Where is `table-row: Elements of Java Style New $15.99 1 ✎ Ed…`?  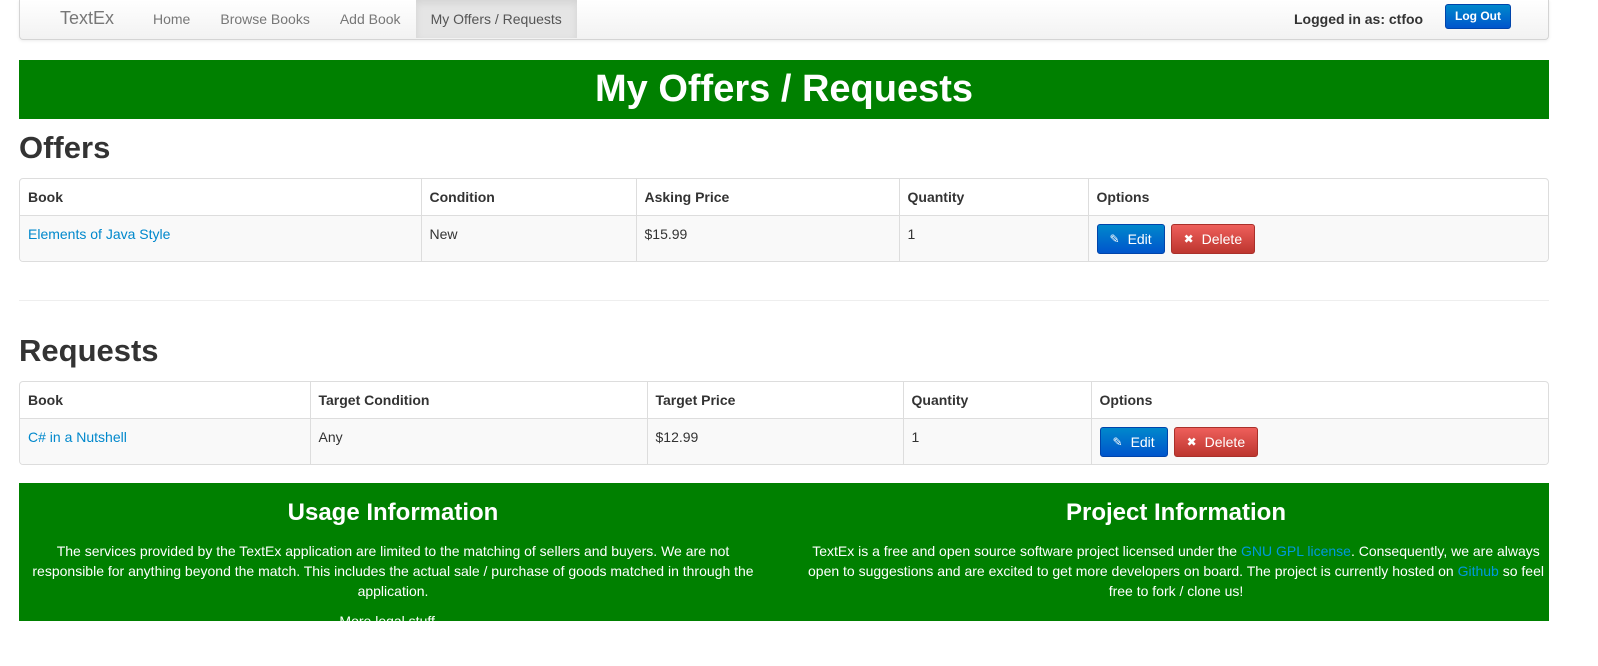 table-row: Elements of Java Style New $15.99 1 ✎ Ed… is located at coordinates (784, 237).